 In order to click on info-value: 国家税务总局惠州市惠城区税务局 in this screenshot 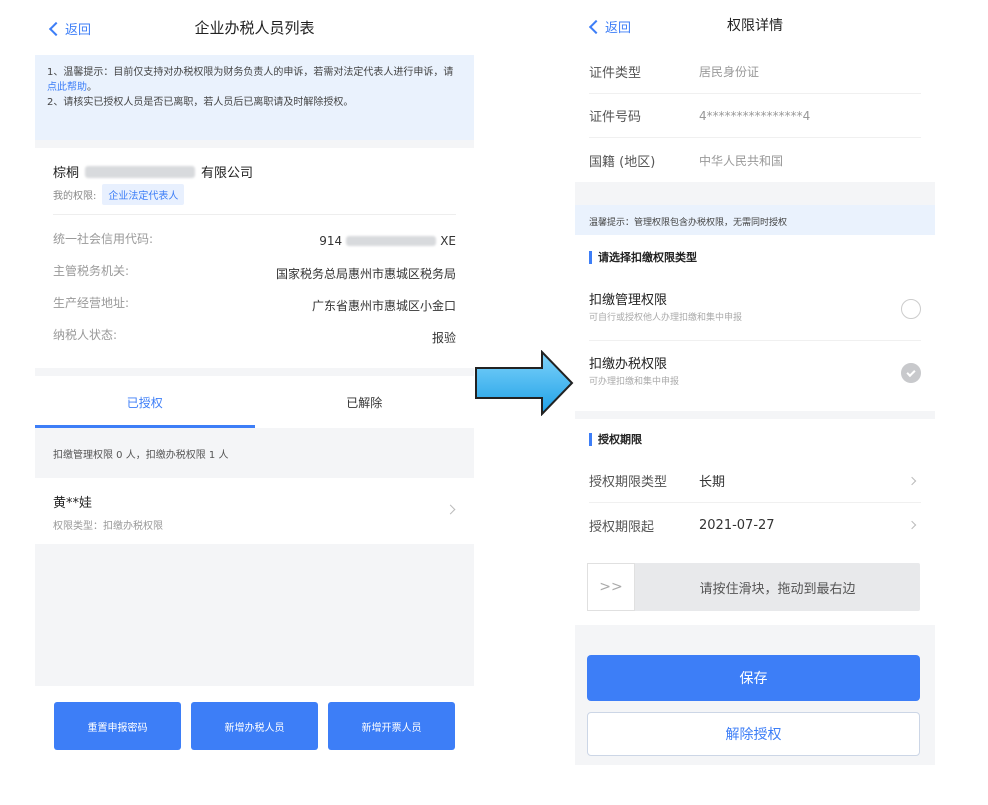, I will do `click(365, 273)`.